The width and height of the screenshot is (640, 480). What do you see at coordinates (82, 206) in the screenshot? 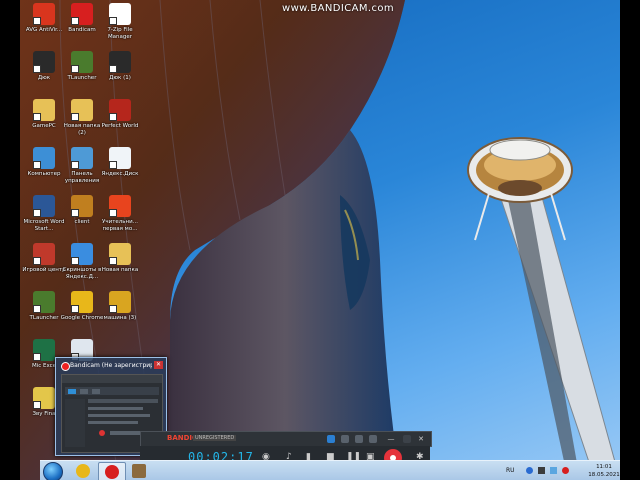
I see `client-icon` at bounding box center [82, 206].